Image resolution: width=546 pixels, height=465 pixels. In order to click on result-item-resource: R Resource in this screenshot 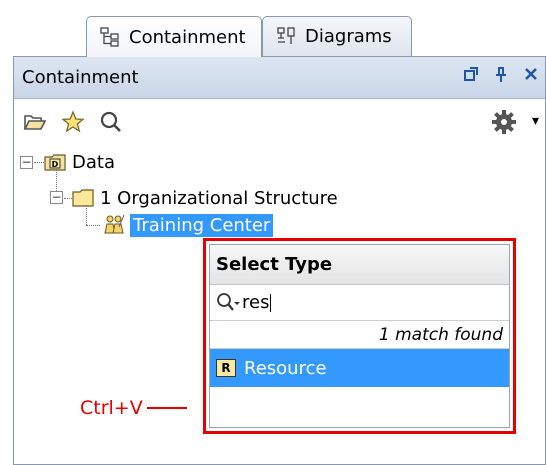, I will do `click(359, 368)`.